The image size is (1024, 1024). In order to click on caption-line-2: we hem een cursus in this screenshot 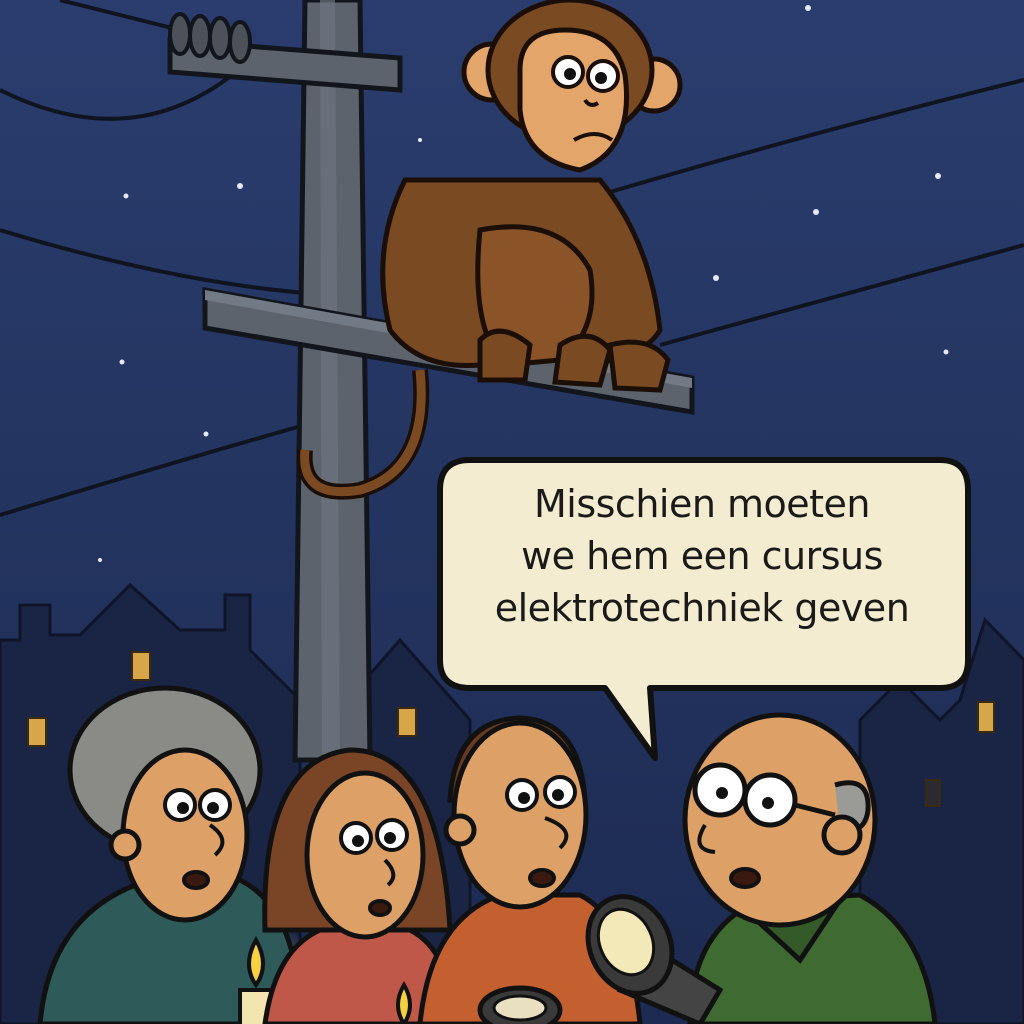, I will do `click(702, 556)`.